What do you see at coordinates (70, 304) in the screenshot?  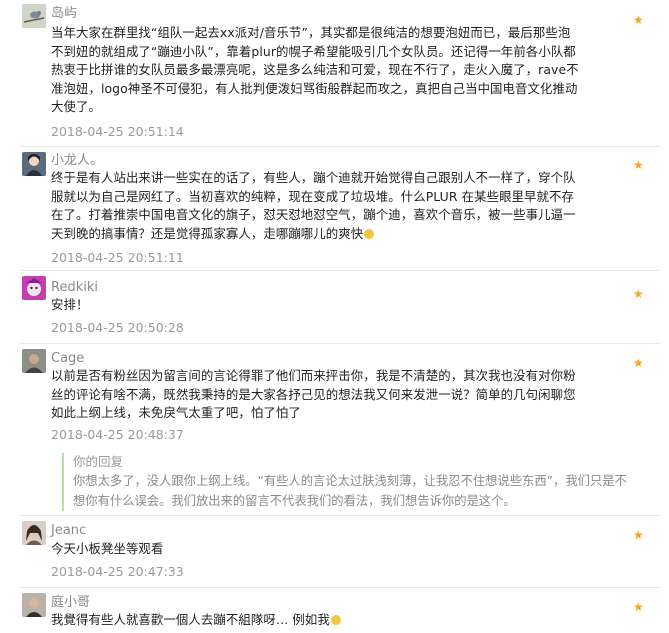 I see `comment-text: 安排！` at bounding box center [70, 304].